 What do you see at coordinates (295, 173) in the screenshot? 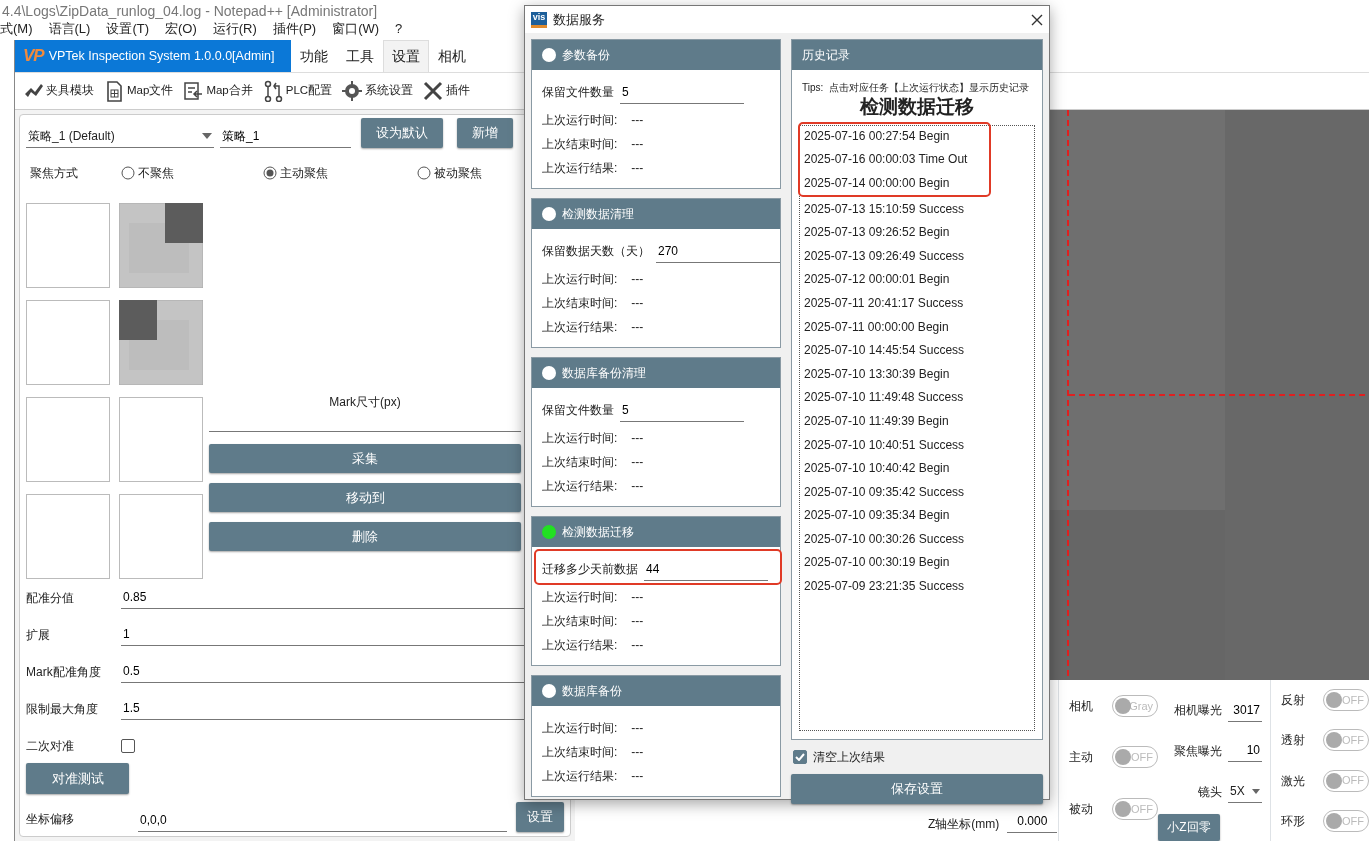
I see `radio-option: 主动聚焦` at bounding box center [295, 173].